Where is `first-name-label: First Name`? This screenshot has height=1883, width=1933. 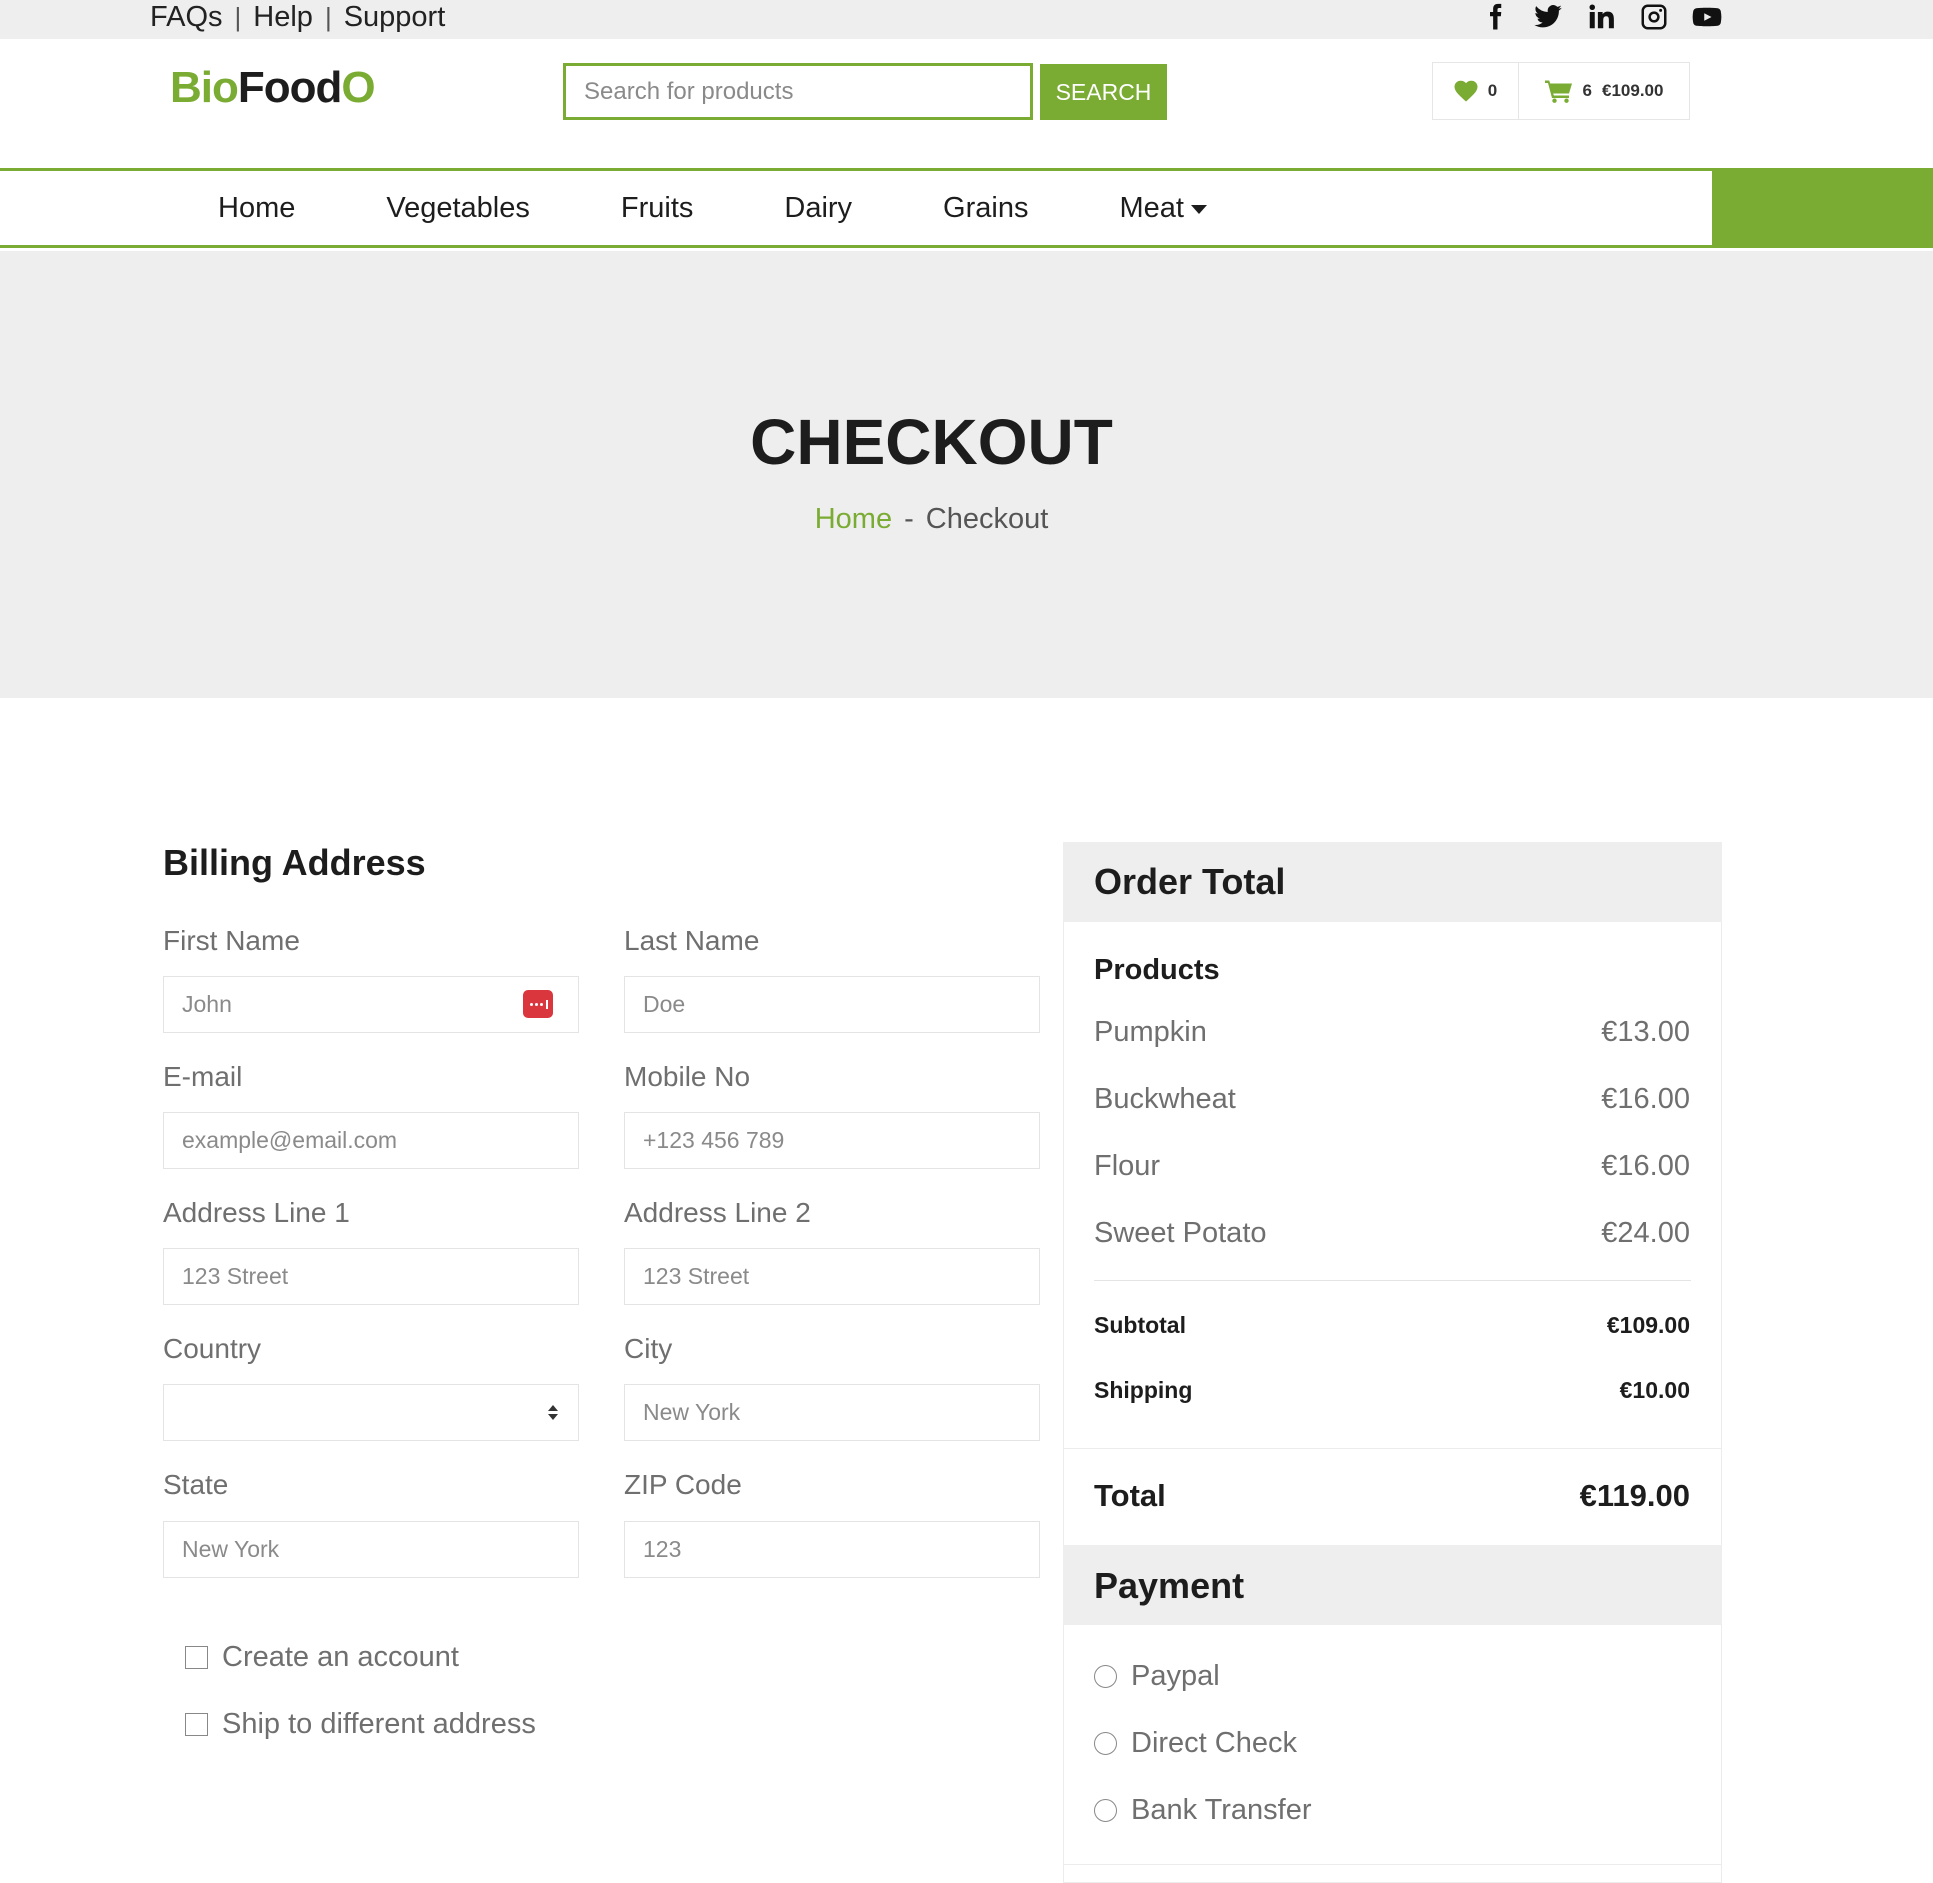
first-name-label: First Name is located at coordinates (231, 940).